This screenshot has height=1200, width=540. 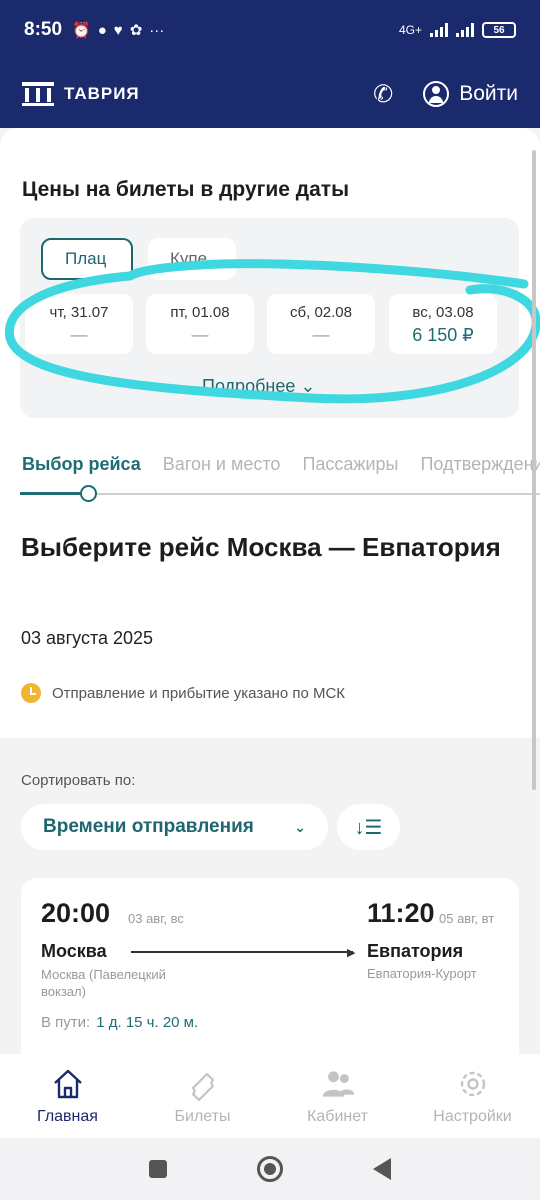 What do you see at coordinates (87, 638) in the screenshot?
I see `route-date: 03 августа 2025` at bounding box center [87, 638].